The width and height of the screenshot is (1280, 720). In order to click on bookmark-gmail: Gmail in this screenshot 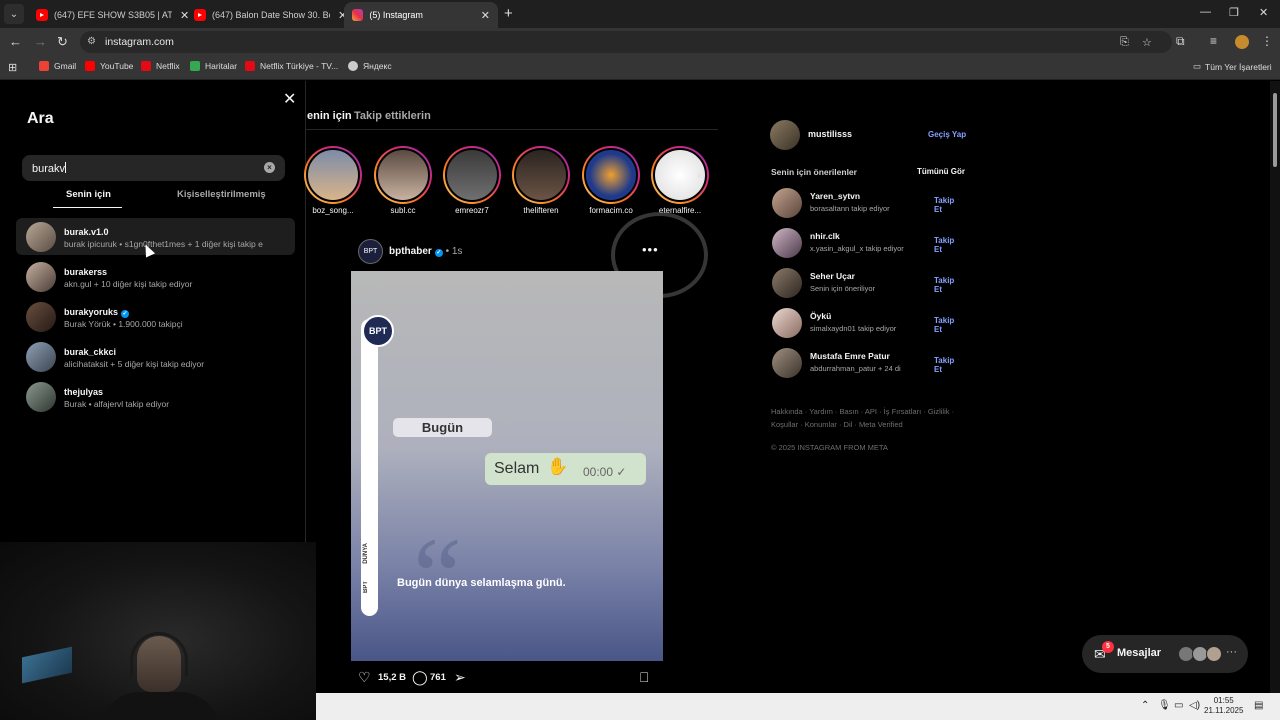, I will do `click(57, 66)`.